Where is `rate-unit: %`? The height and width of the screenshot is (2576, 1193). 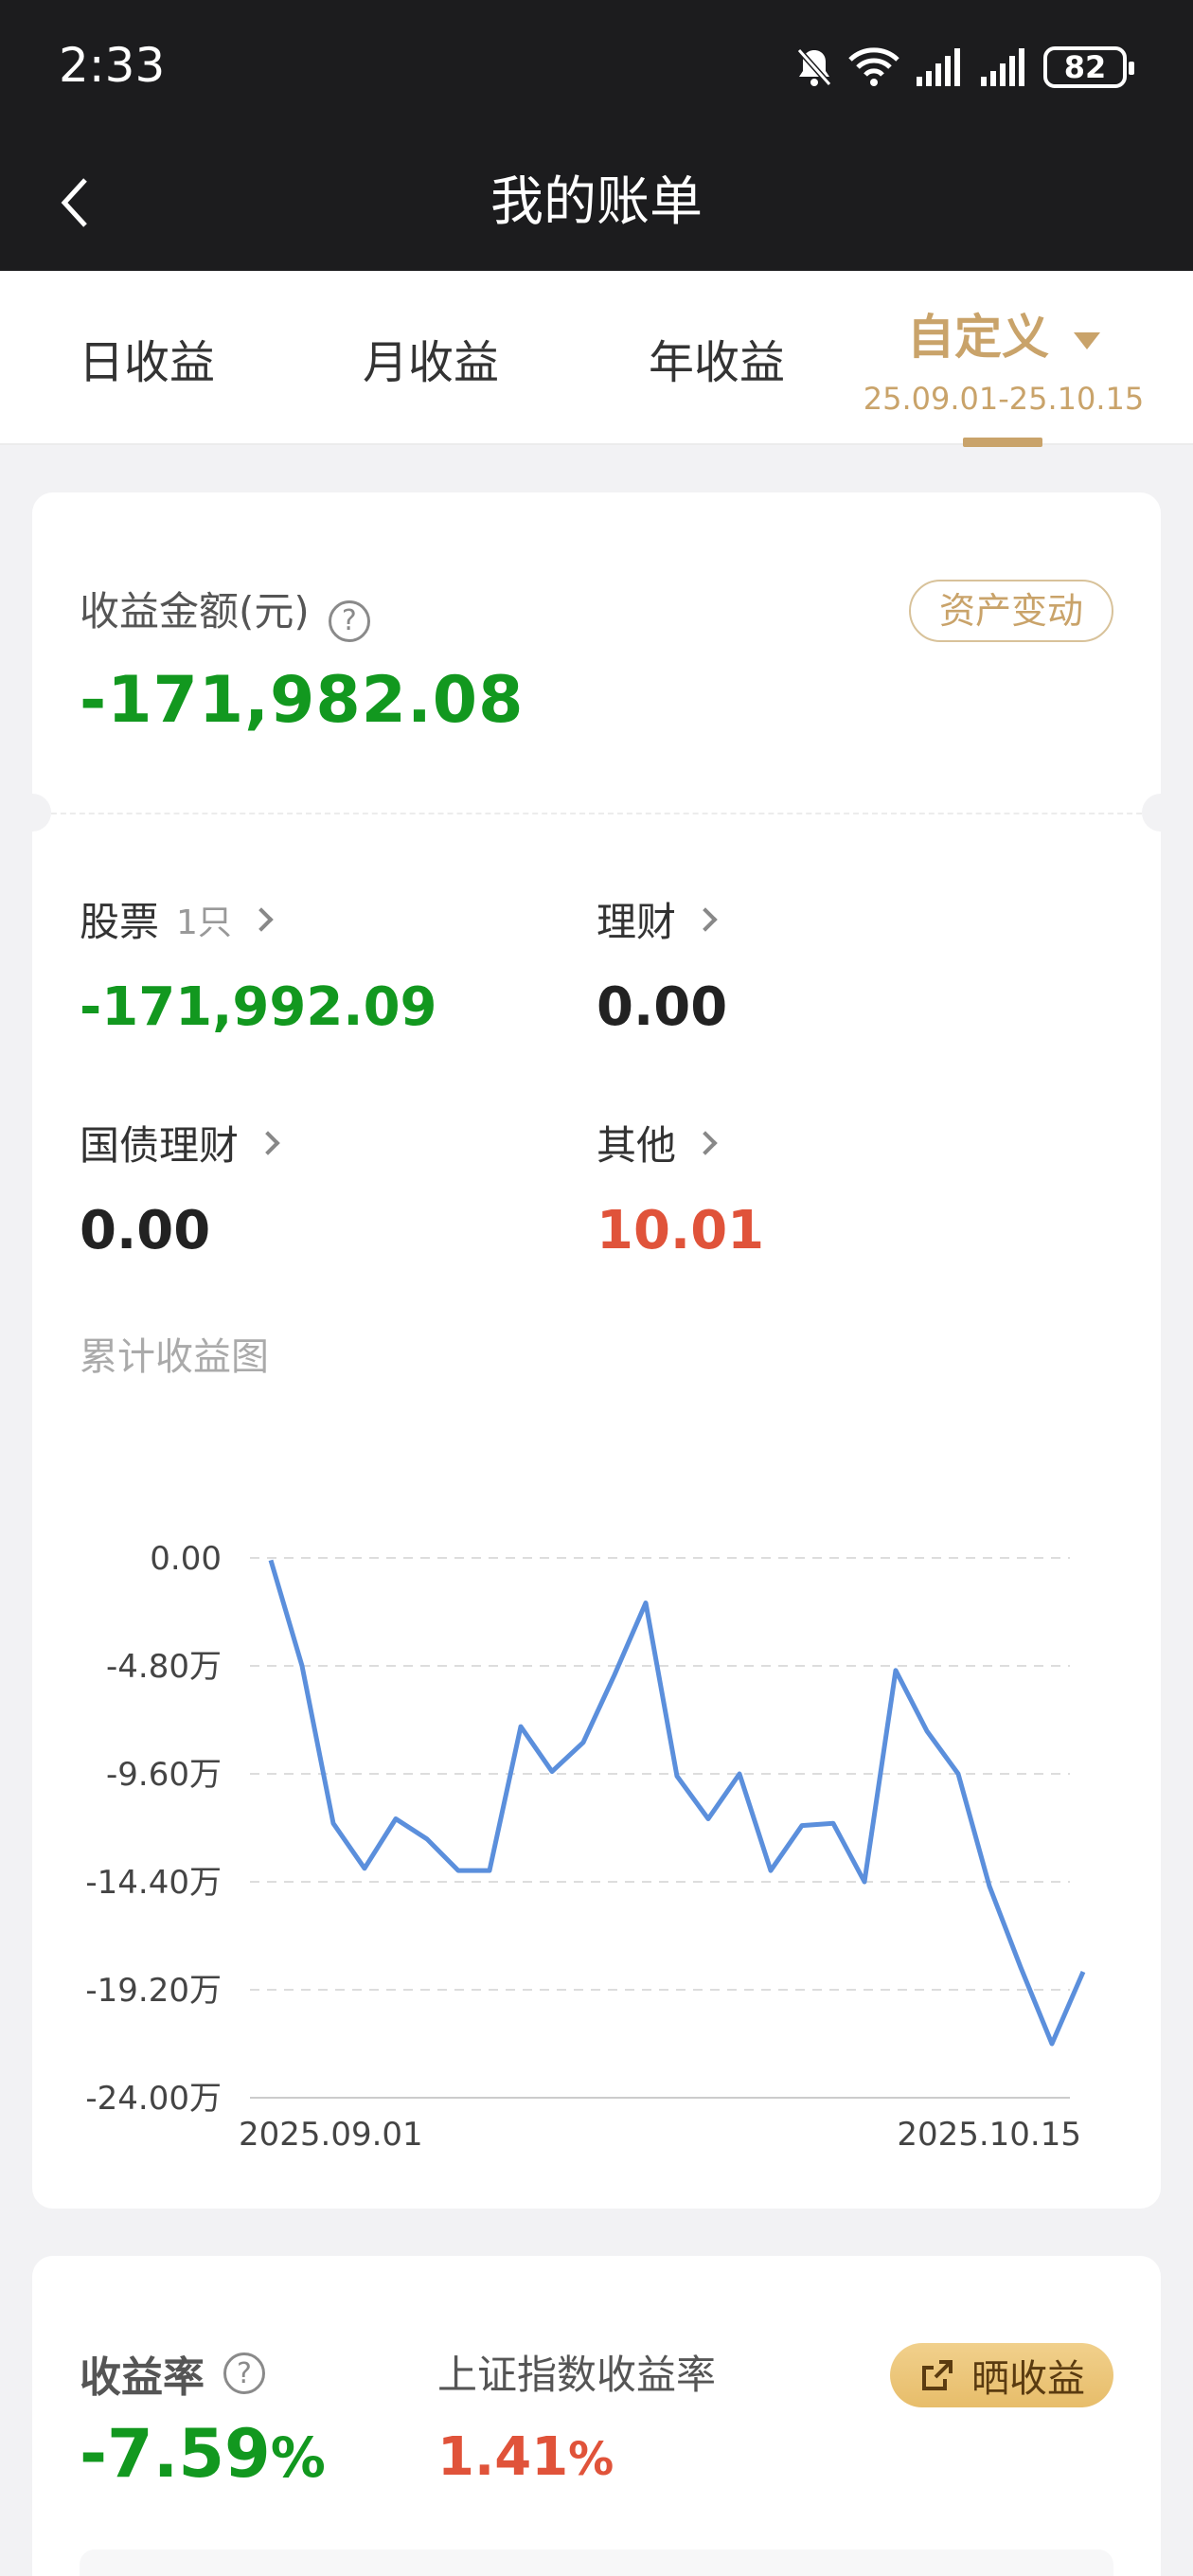 rate-unit: % is located at coordinates (298, 2457).